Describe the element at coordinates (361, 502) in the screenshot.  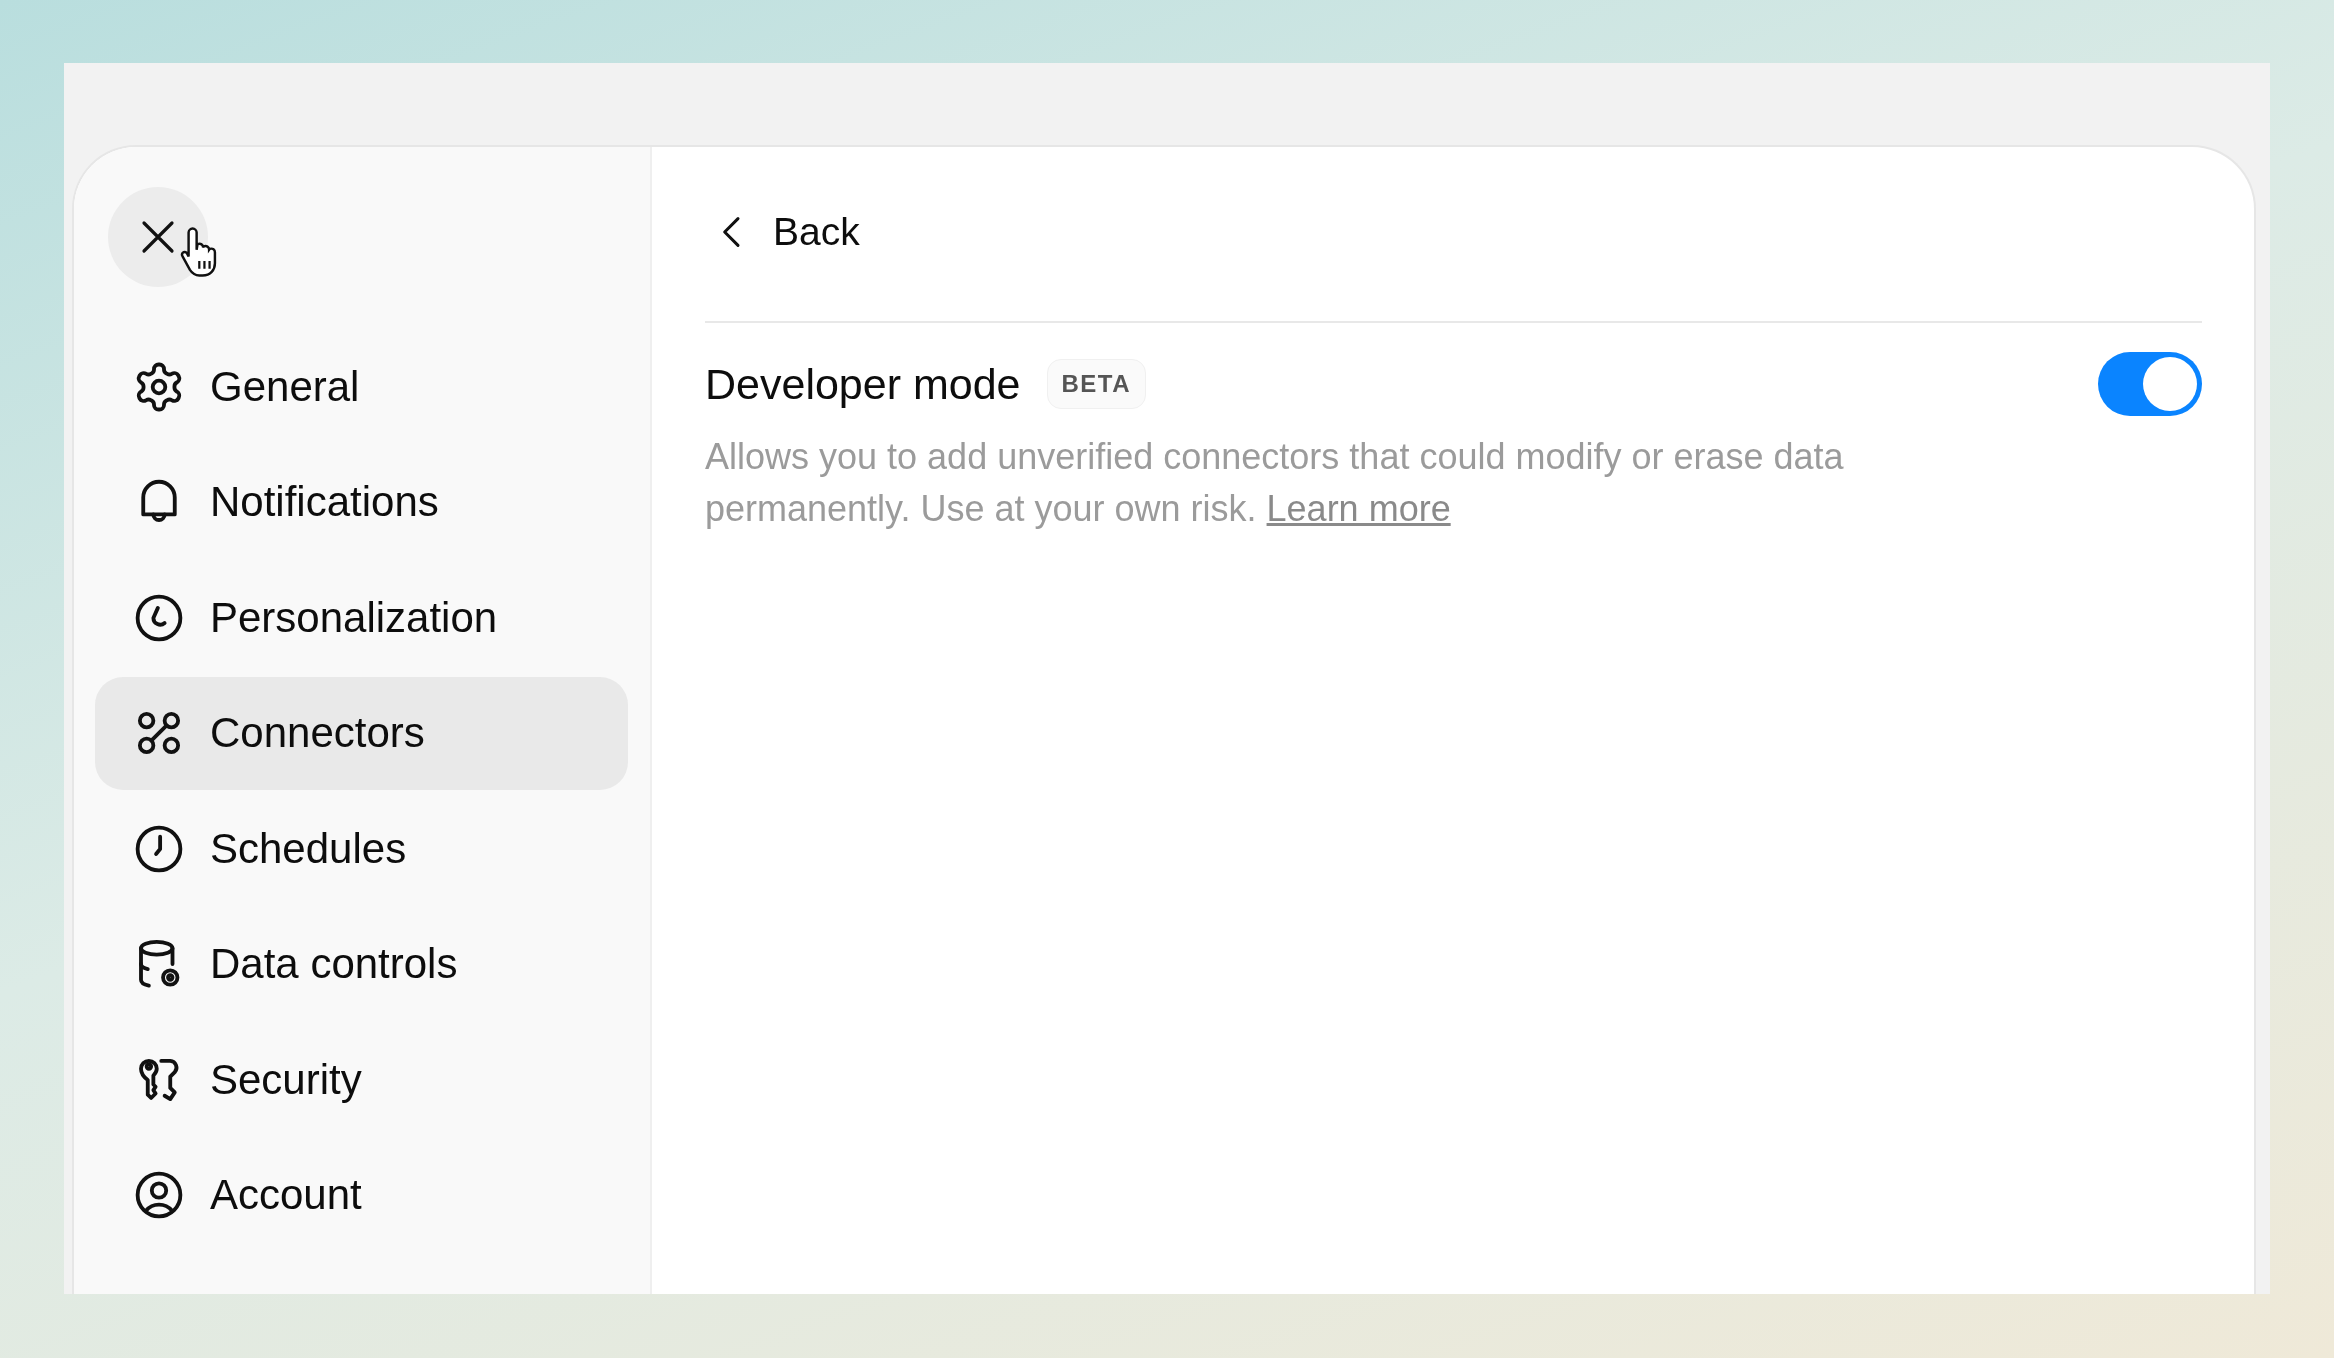
I see `sidebar-item: Notifications` at that location.